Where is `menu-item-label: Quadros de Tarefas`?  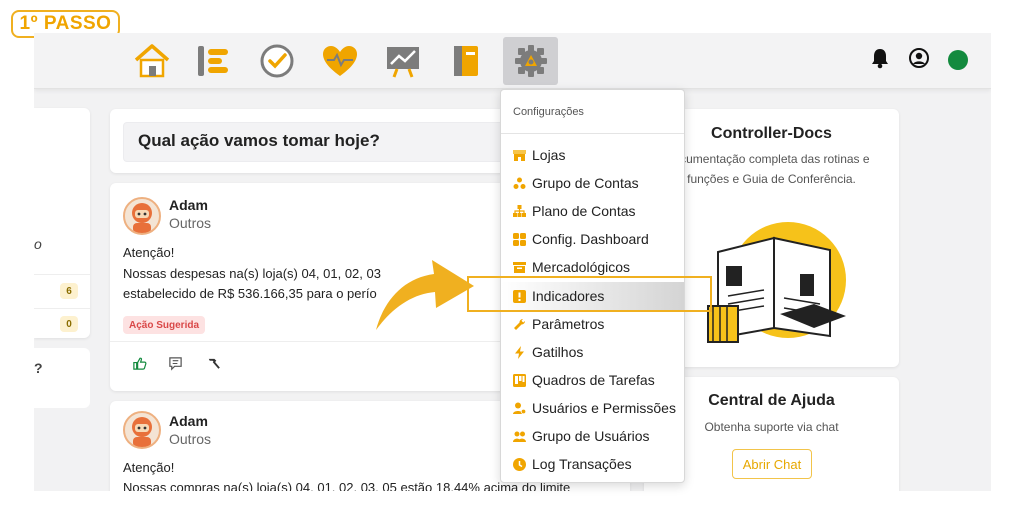
menu-item-label: Quadros de Tarefas is located at coordinates (593, 380).